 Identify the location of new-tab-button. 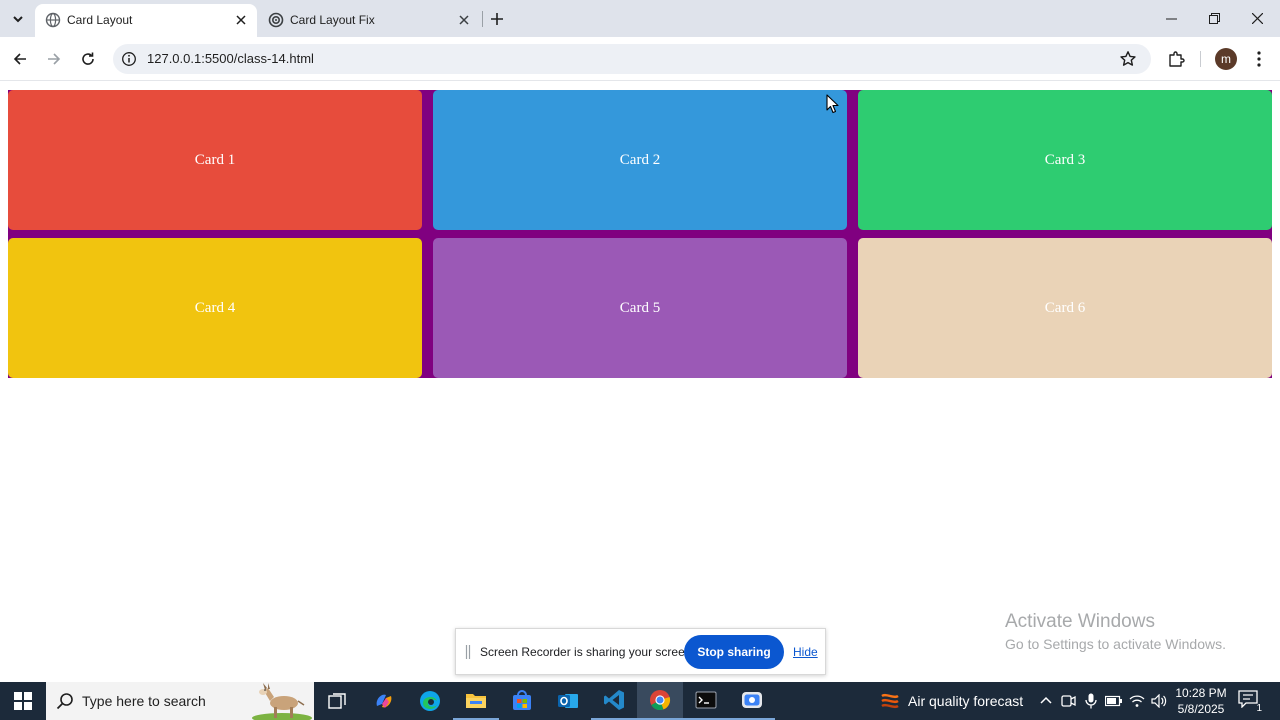
(497, 19).